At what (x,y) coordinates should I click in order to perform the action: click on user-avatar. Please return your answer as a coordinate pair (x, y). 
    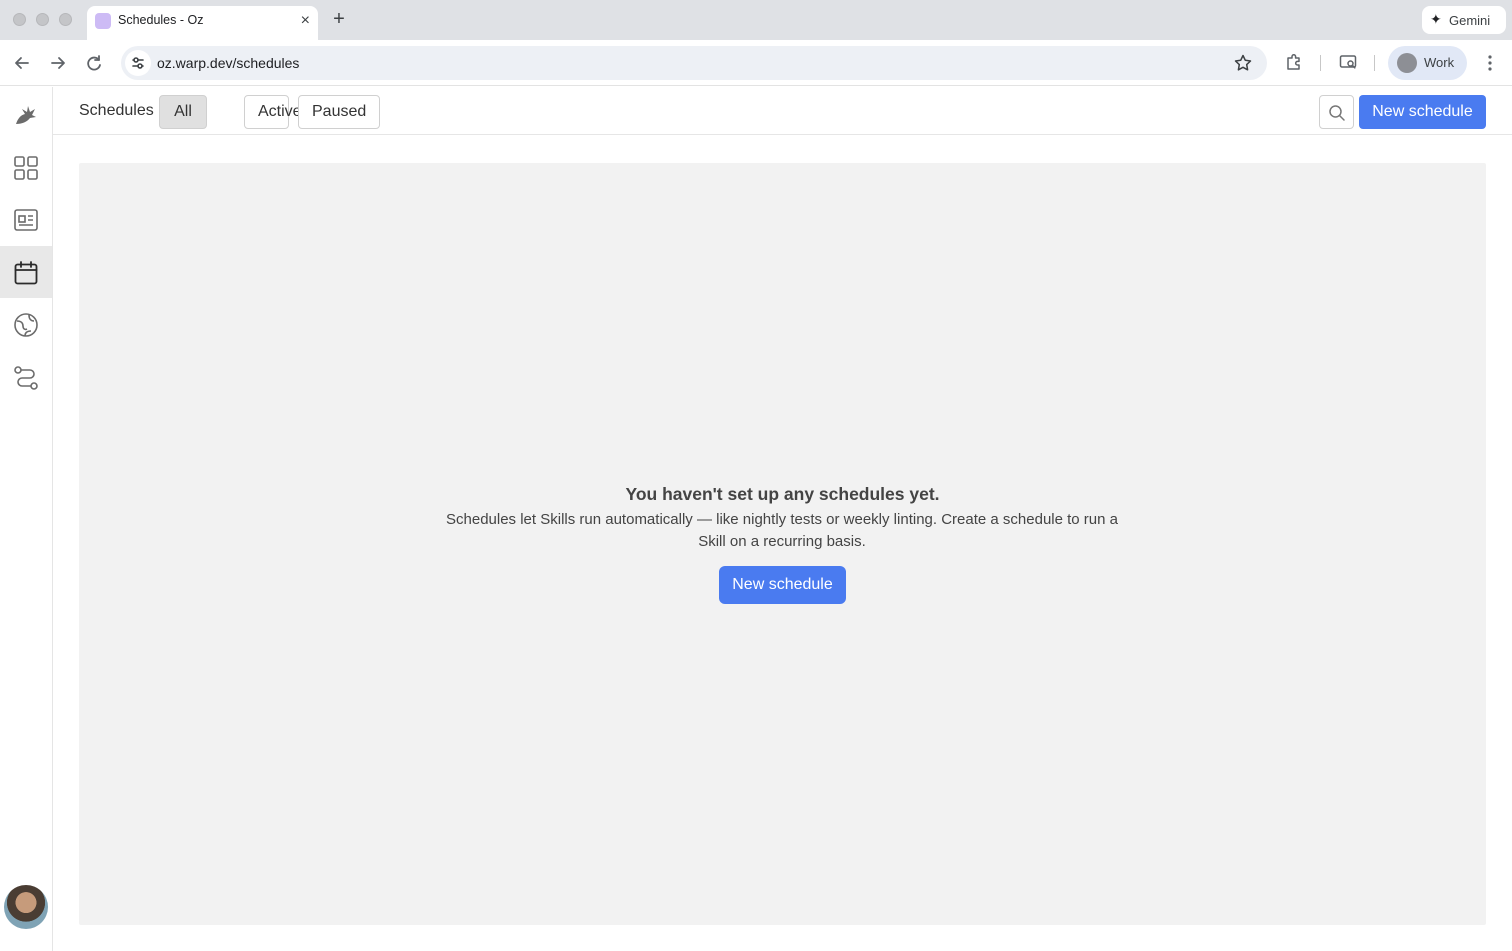
    Looking at the image, I should click on (26, 907).